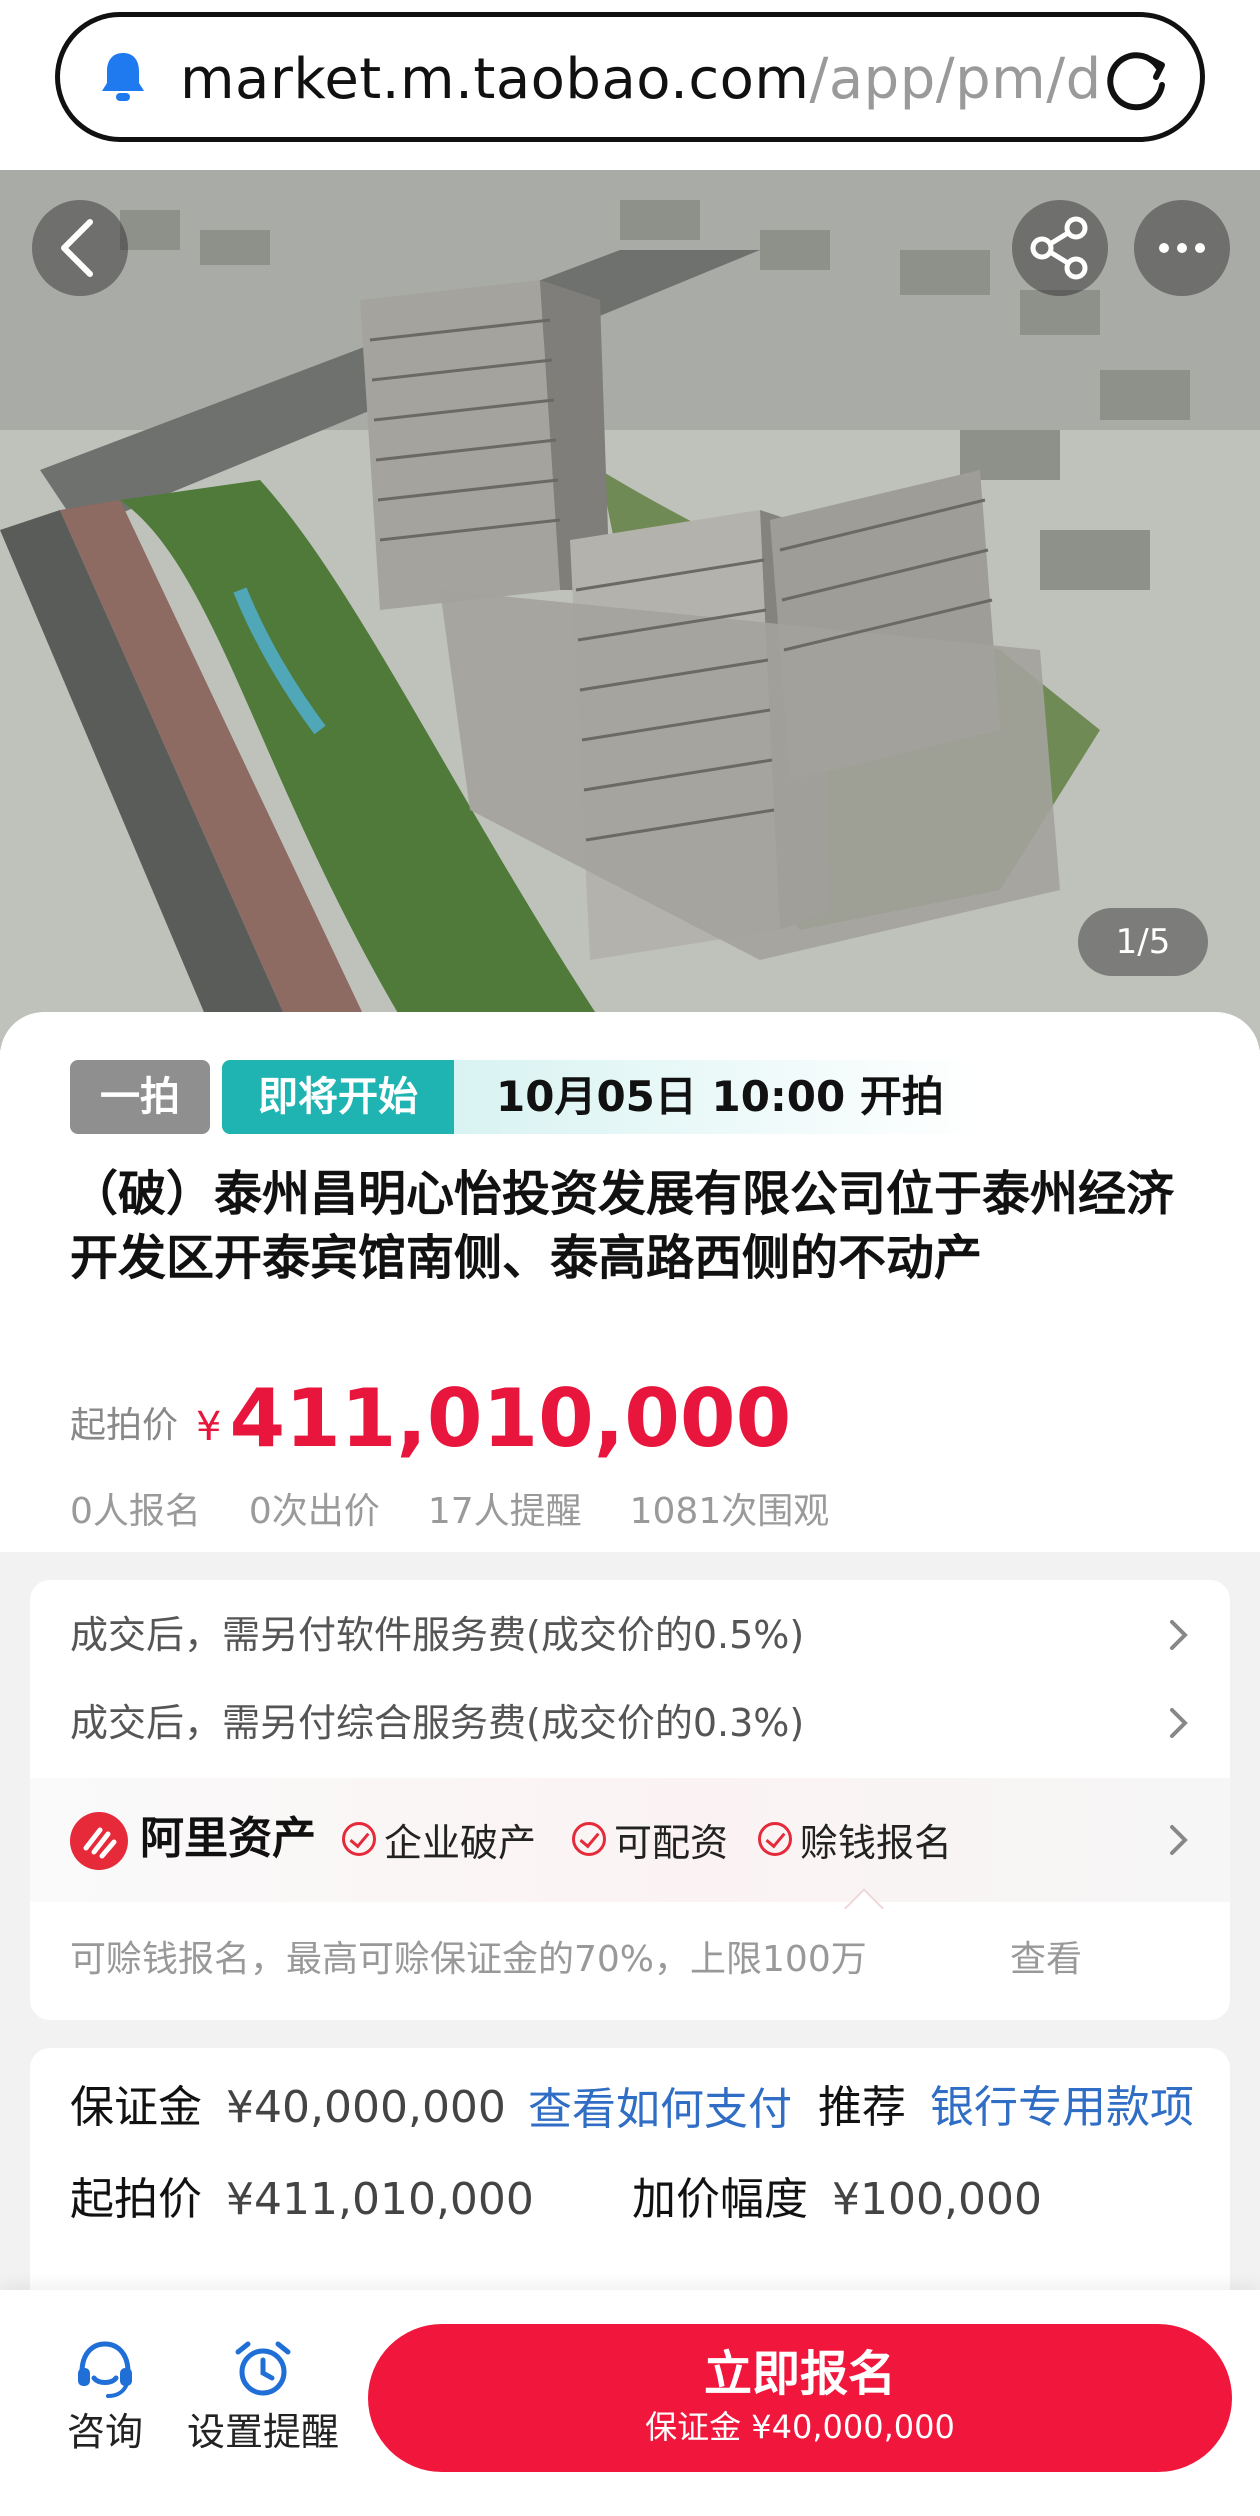 The height and width of the screenshot is (2516, 1260). What do you see at coordinates (366, 2107) in the screenshot?
I see `deposit-value: ¥40,000,000` at bounding box center [366, 2107].